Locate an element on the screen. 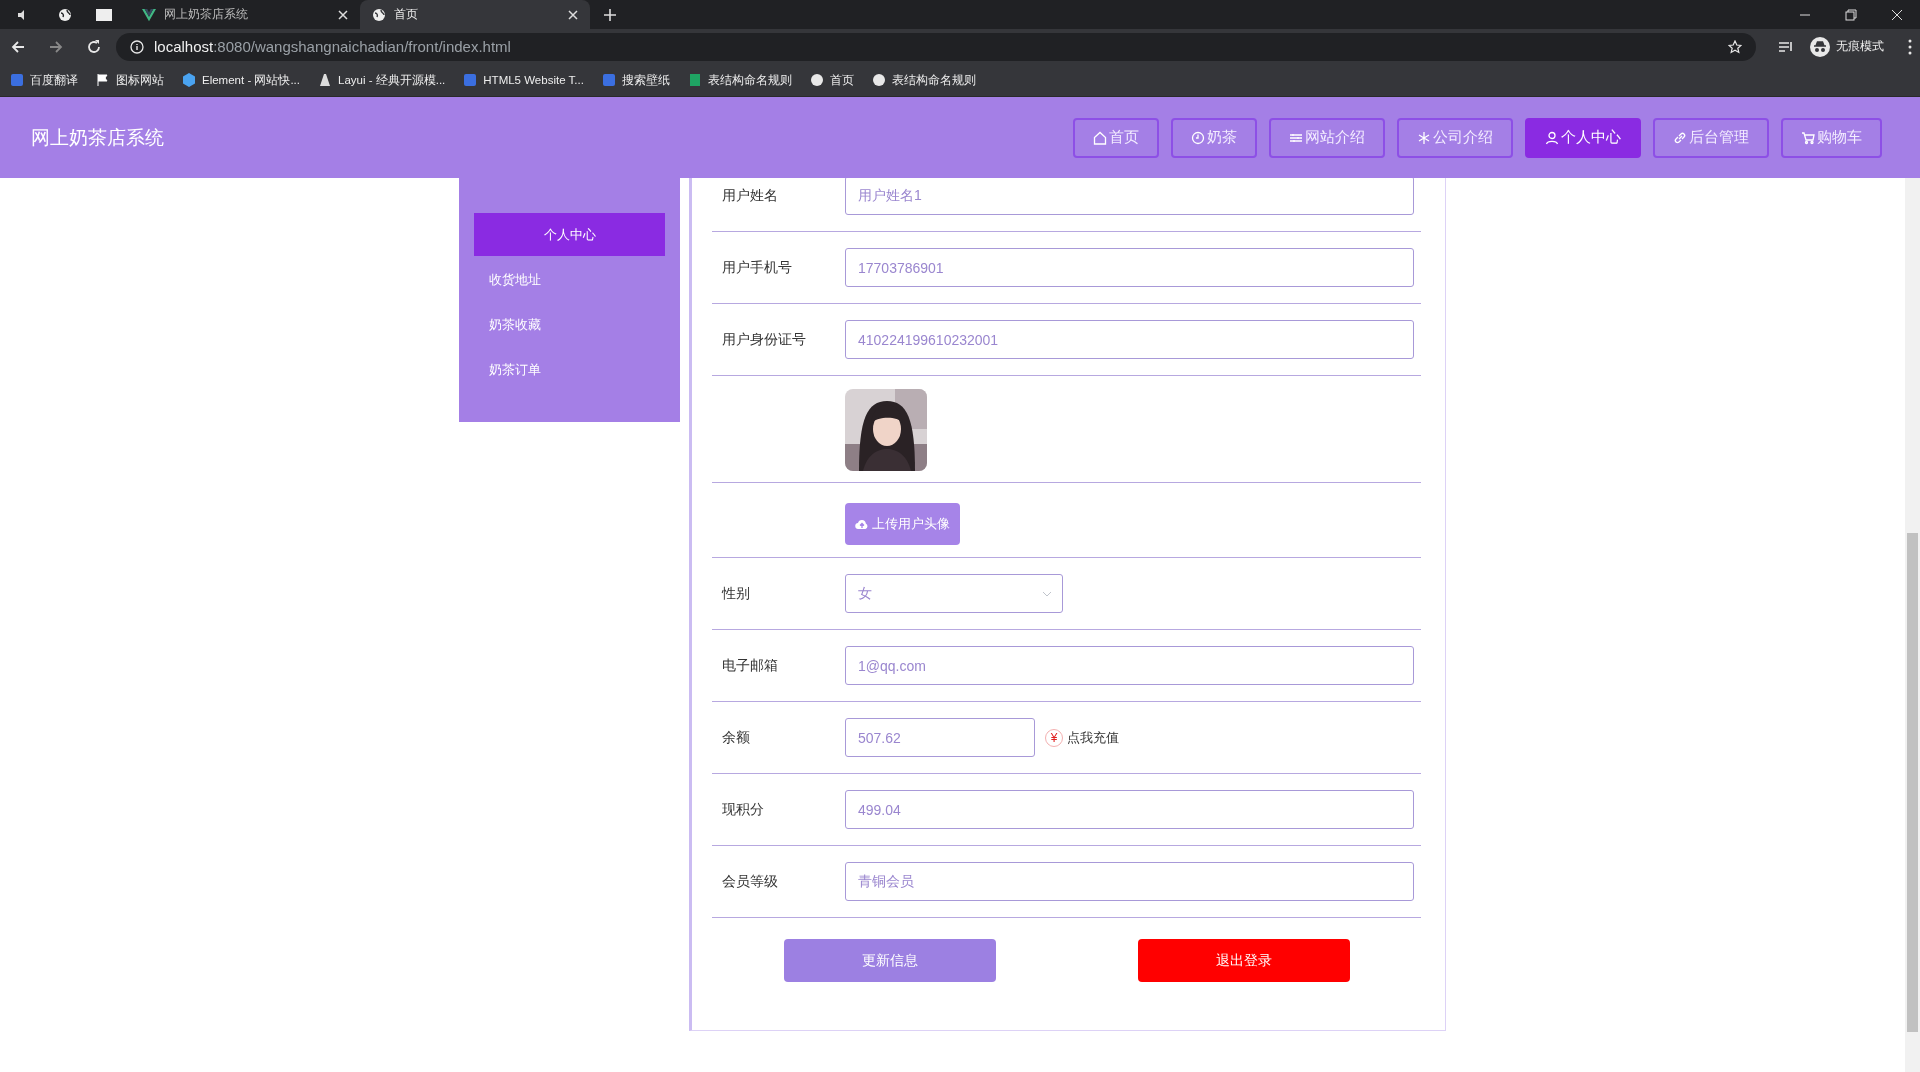 The width and height of the screenshot is (1920, 1072). home-icon is located at coordinates (1100, 137).